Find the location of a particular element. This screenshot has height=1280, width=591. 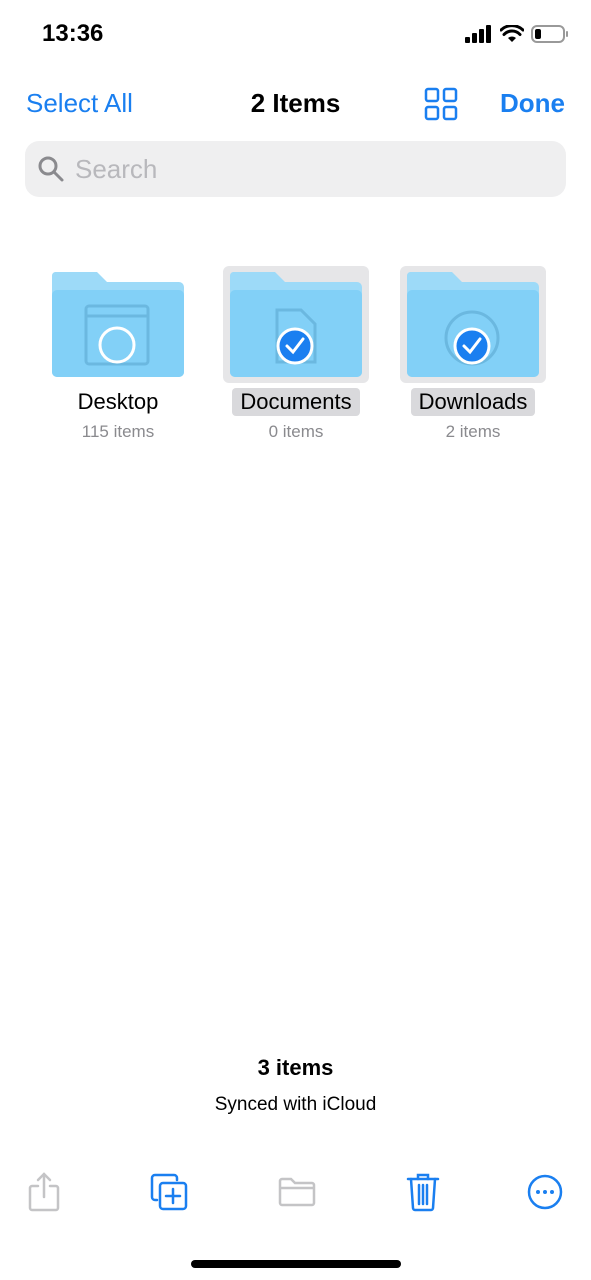

cellular-signal-icon is located at coordinates (478, 34).